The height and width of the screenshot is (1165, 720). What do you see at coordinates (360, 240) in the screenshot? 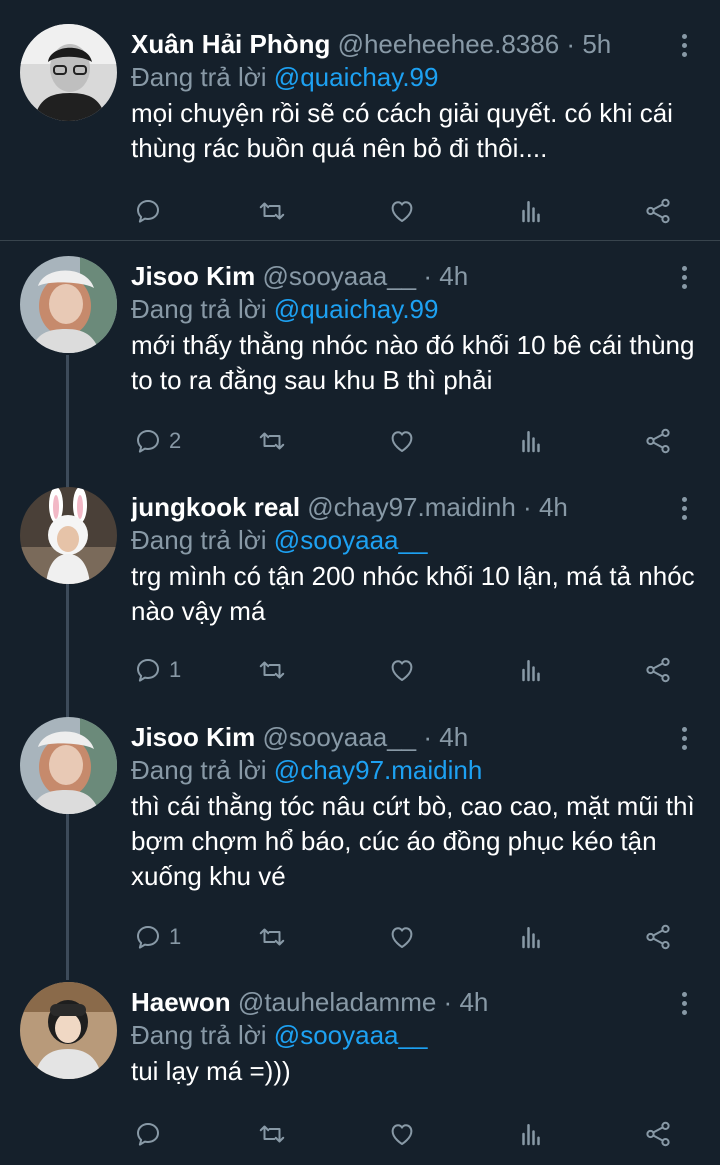
I see `divider` at bounding box center [360, 240].